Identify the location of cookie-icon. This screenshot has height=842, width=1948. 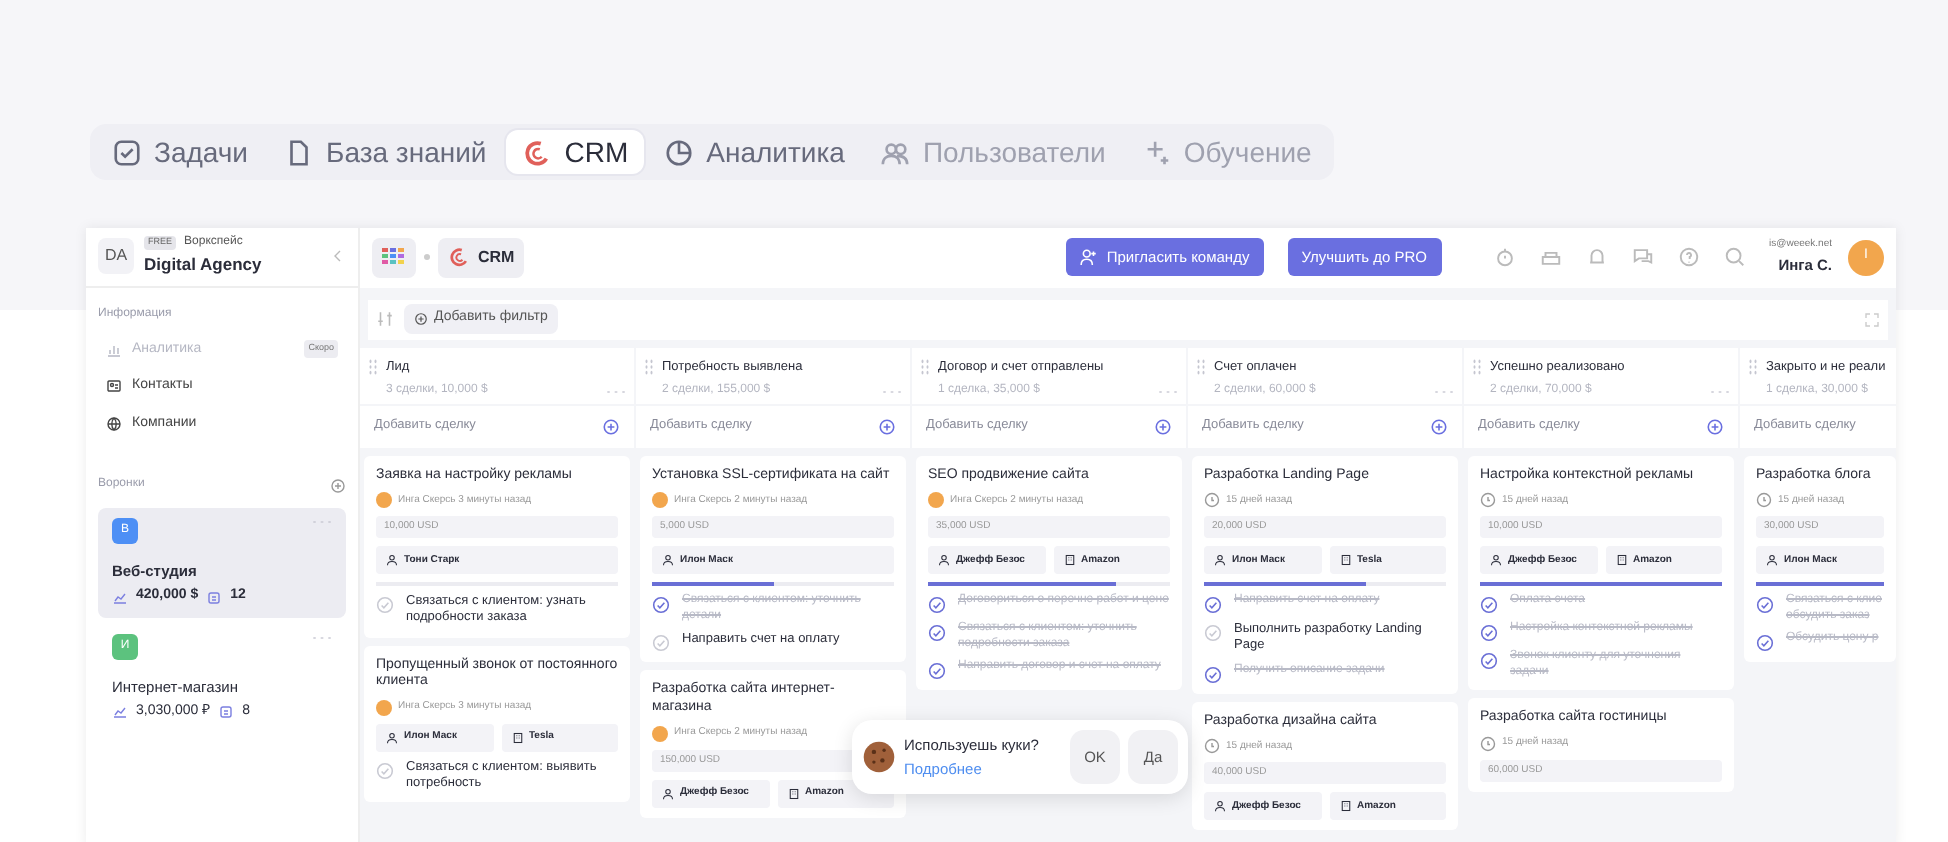
(879, 757).